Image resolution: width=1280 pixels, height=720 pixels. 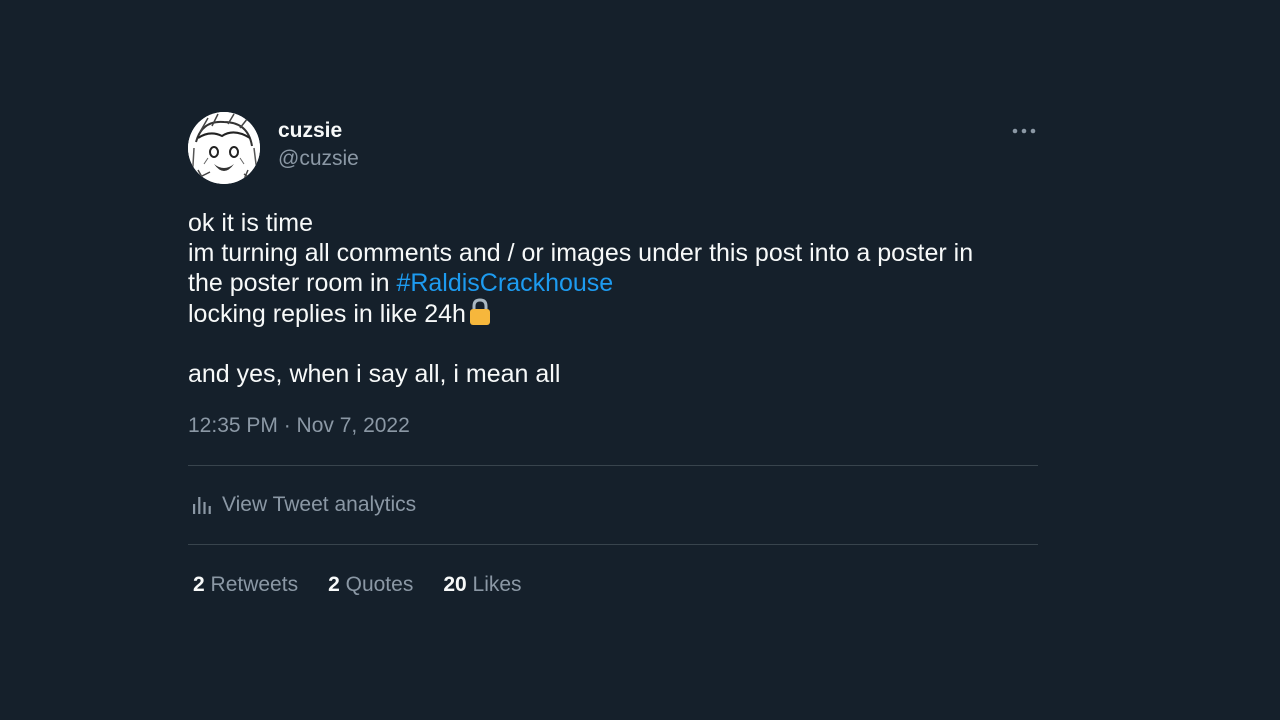 I want to click on quotes-count: 2, so click(x=334, y=584).